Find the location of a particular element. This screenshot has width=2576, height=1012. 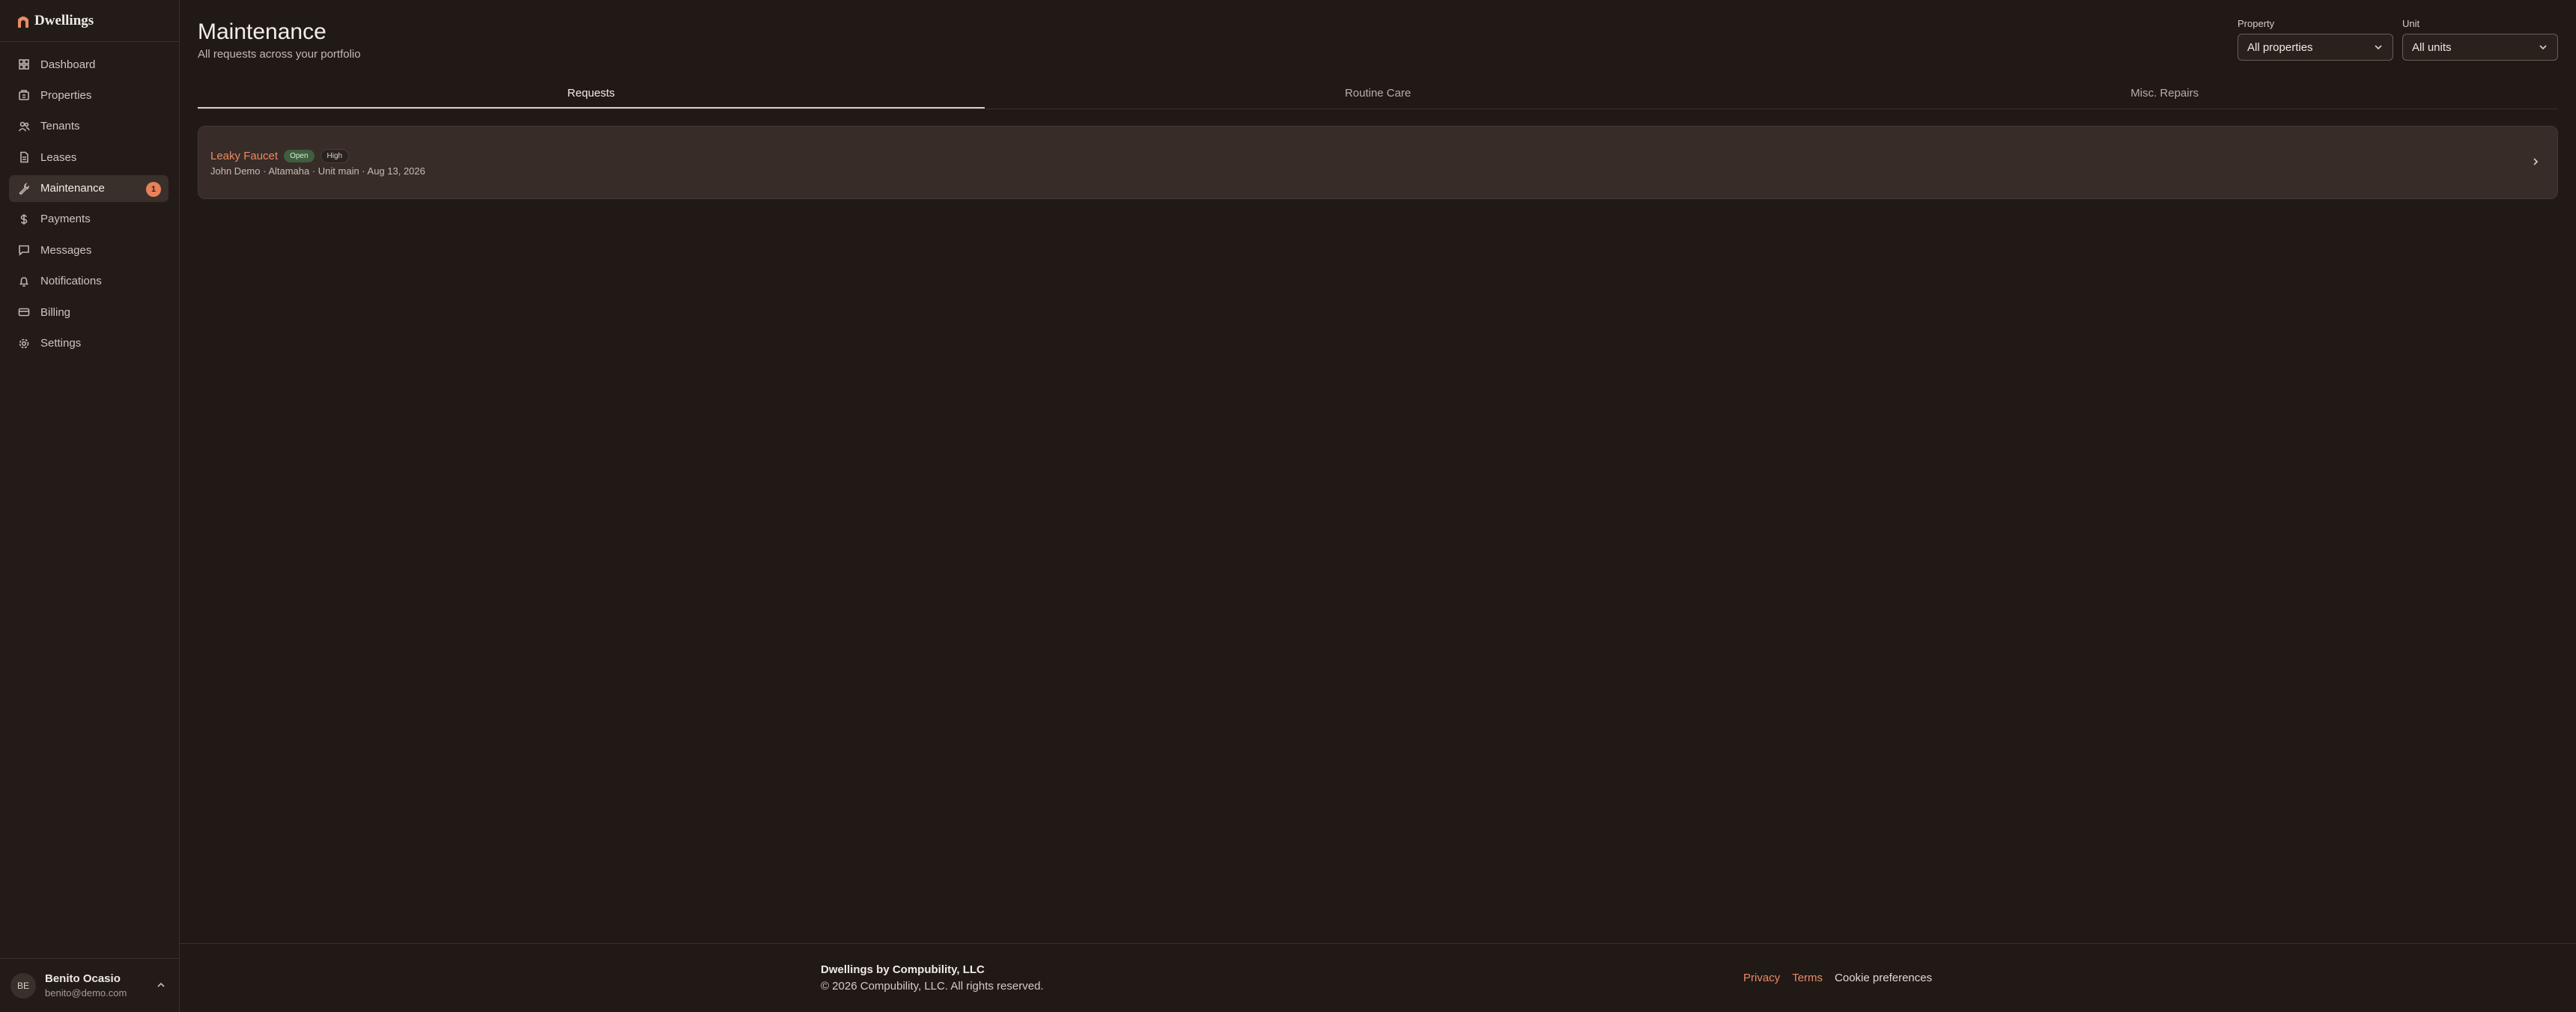

sidebar-item-dashboard: Dashboard is located at coordinates (88, 64).